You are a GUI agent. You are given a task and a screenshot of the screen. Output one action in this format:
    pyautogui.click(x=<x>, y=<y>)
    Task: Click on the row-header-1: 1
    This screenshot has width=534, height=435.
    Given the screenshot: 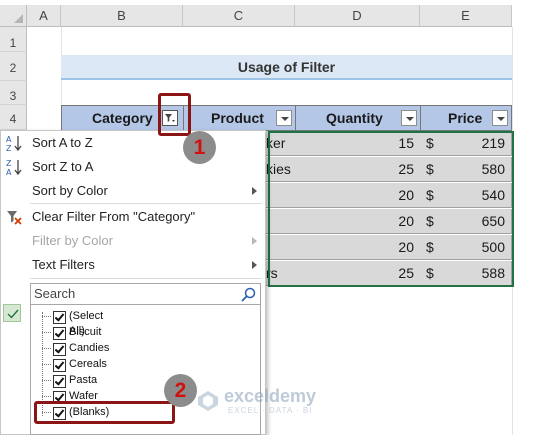 What is the action you would take?
    pyautogui.click(x=13, y=39)
    